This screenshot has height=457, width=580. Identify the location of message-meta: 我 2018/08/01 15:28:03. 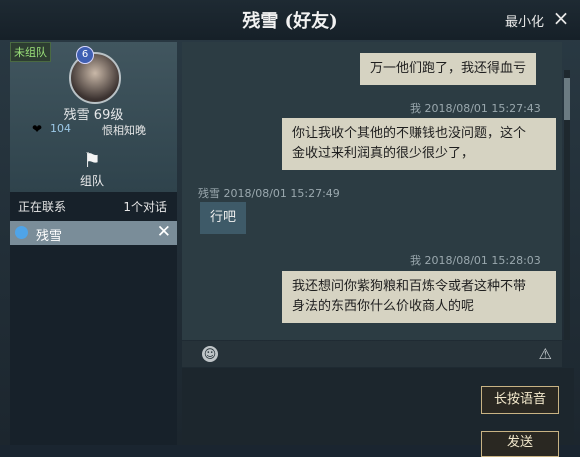
(475, 260).